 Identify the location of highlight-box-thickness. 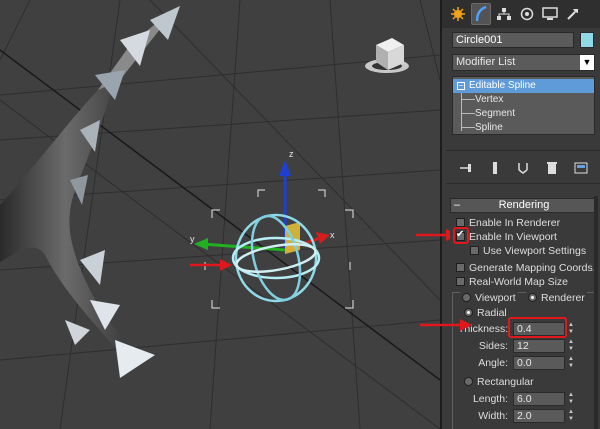
(537, 327).